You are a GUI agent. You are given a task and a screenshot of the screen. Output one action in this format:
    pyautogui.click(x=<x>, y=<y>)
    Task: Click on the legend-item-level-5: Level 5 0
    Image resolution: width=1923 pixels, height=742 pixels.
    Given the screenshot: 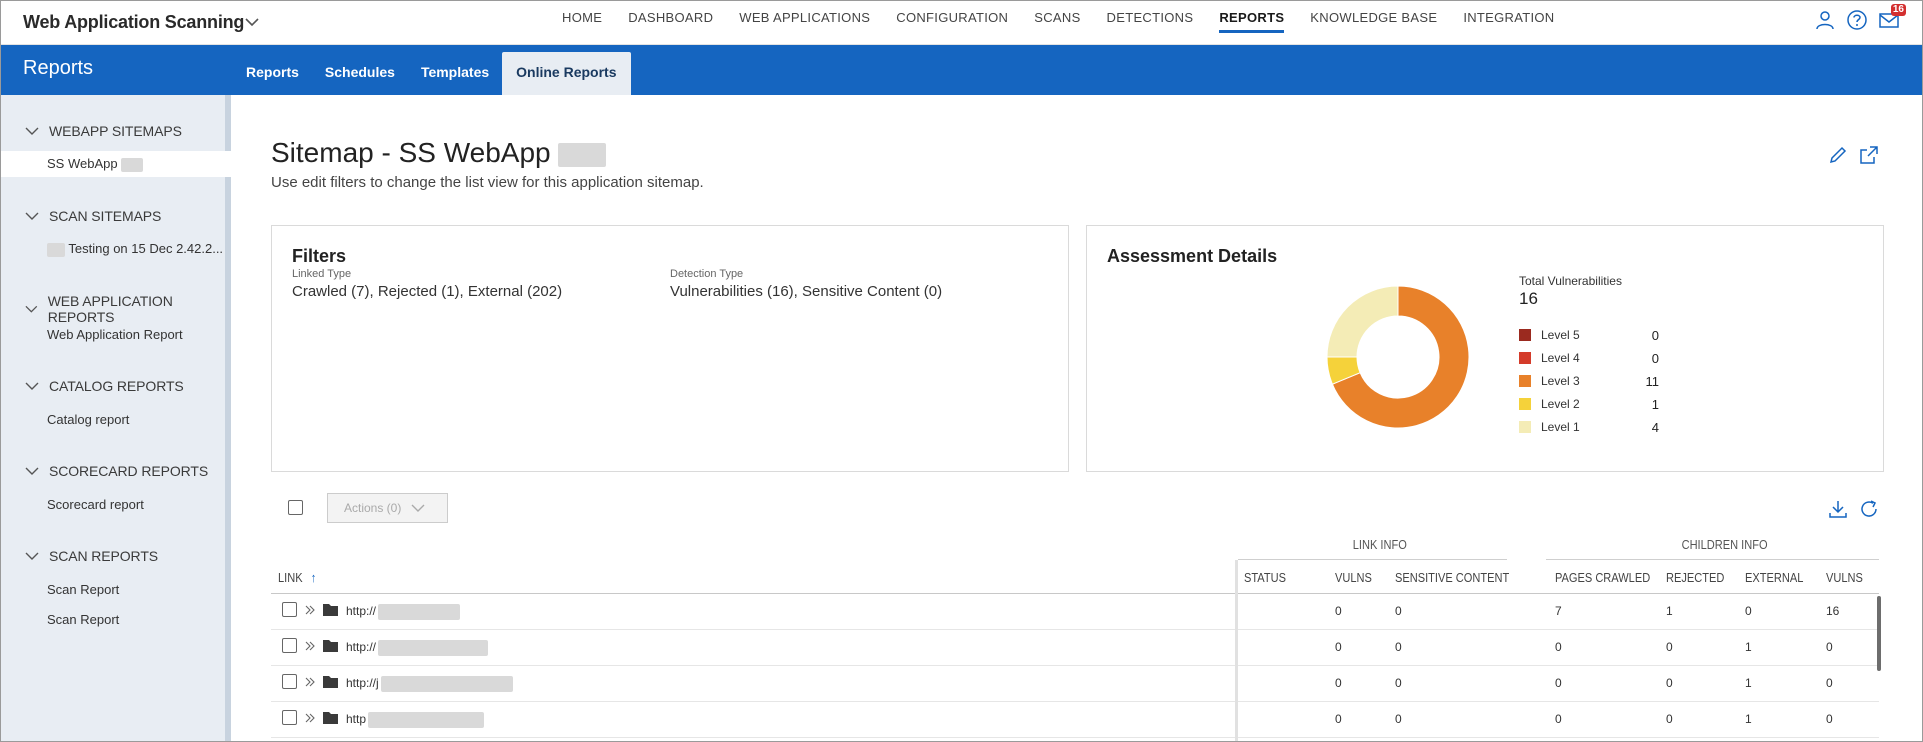 What is the action you would take?
    pyautogui.click(x=1589, y=335)
    